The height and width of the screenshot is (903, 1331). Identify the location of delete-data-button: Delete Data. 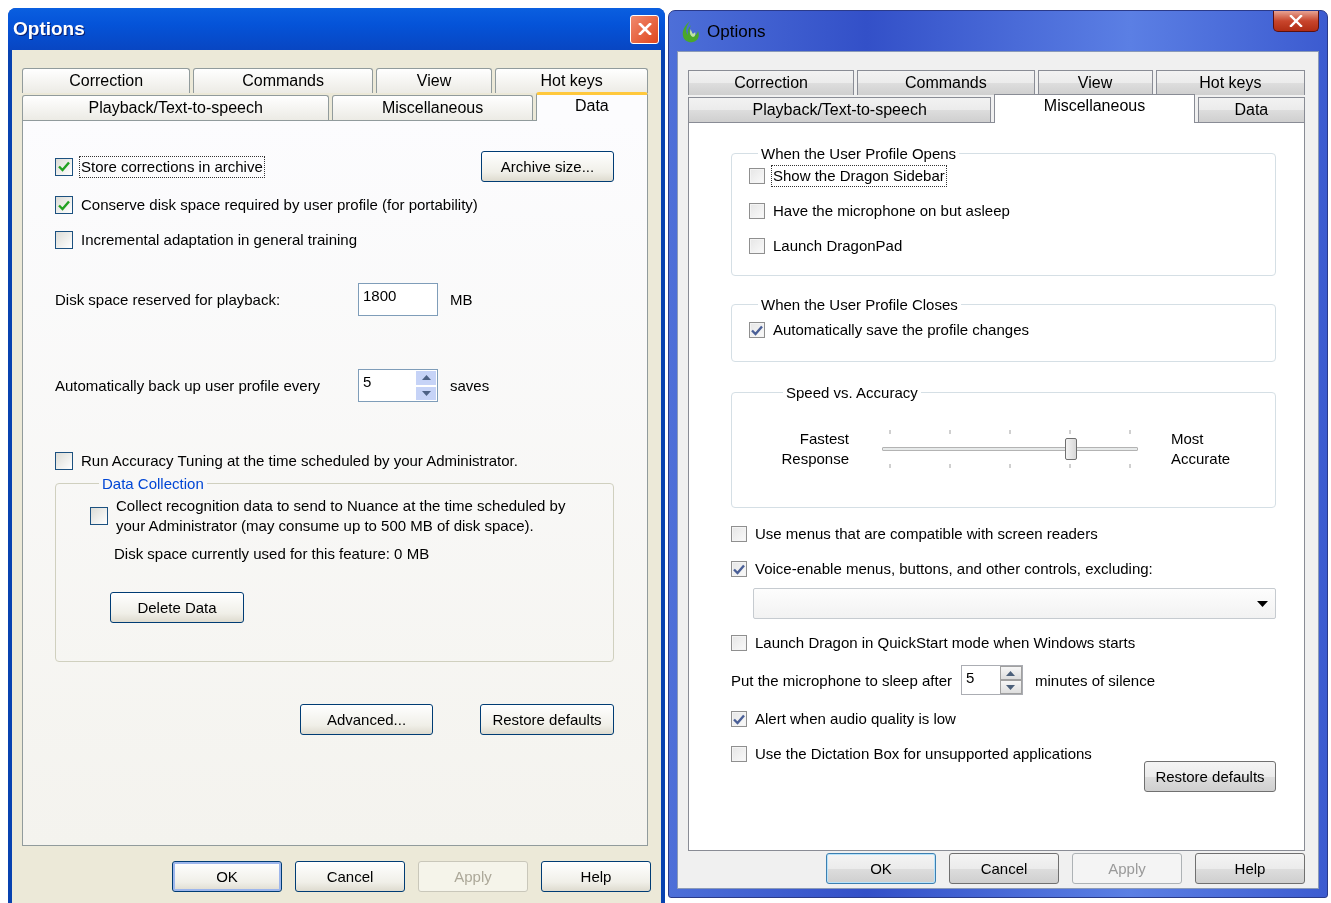
(177, 607).